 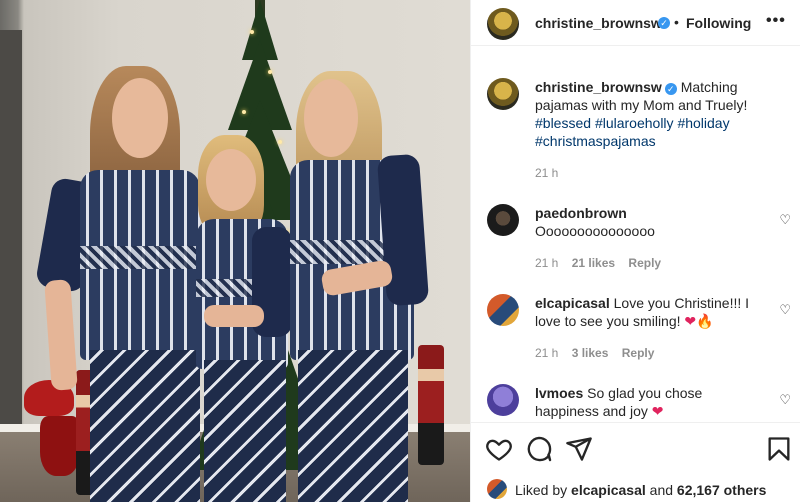 I want to click on commenter-username: elcapicasal, so click(x=572, y=303).